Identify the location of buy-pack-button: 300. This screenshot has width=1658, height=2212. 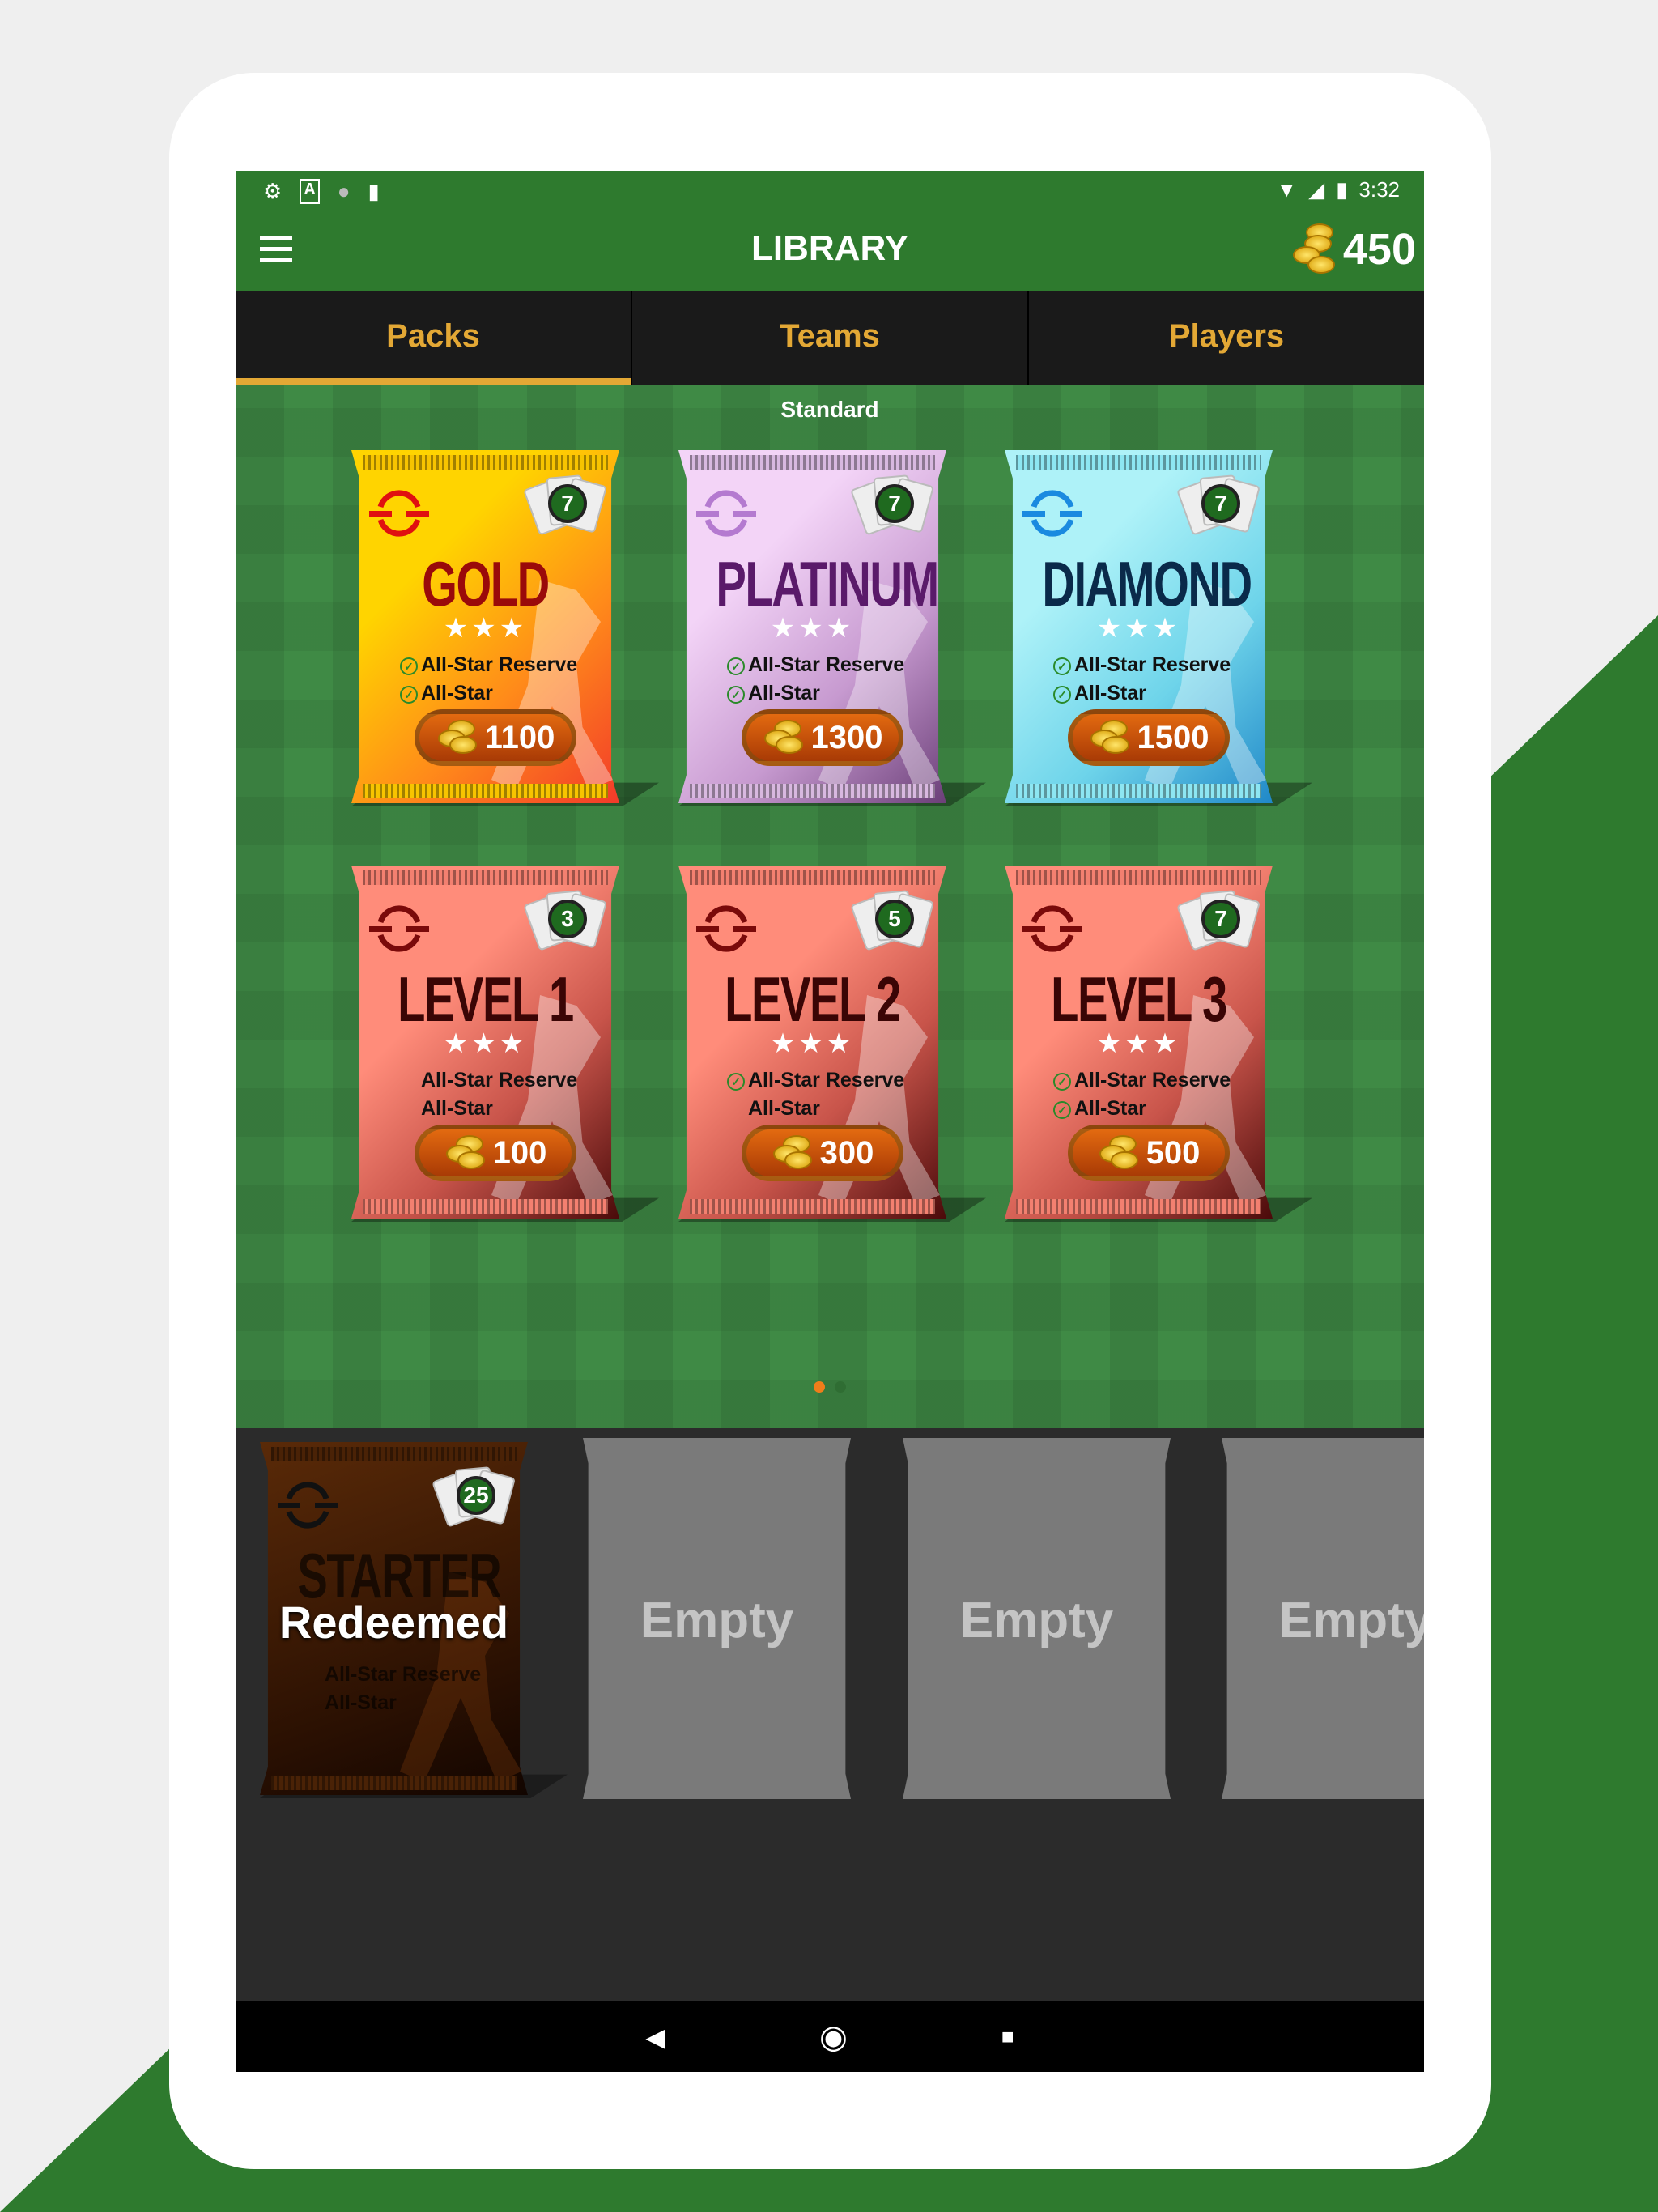
(822, 1153).